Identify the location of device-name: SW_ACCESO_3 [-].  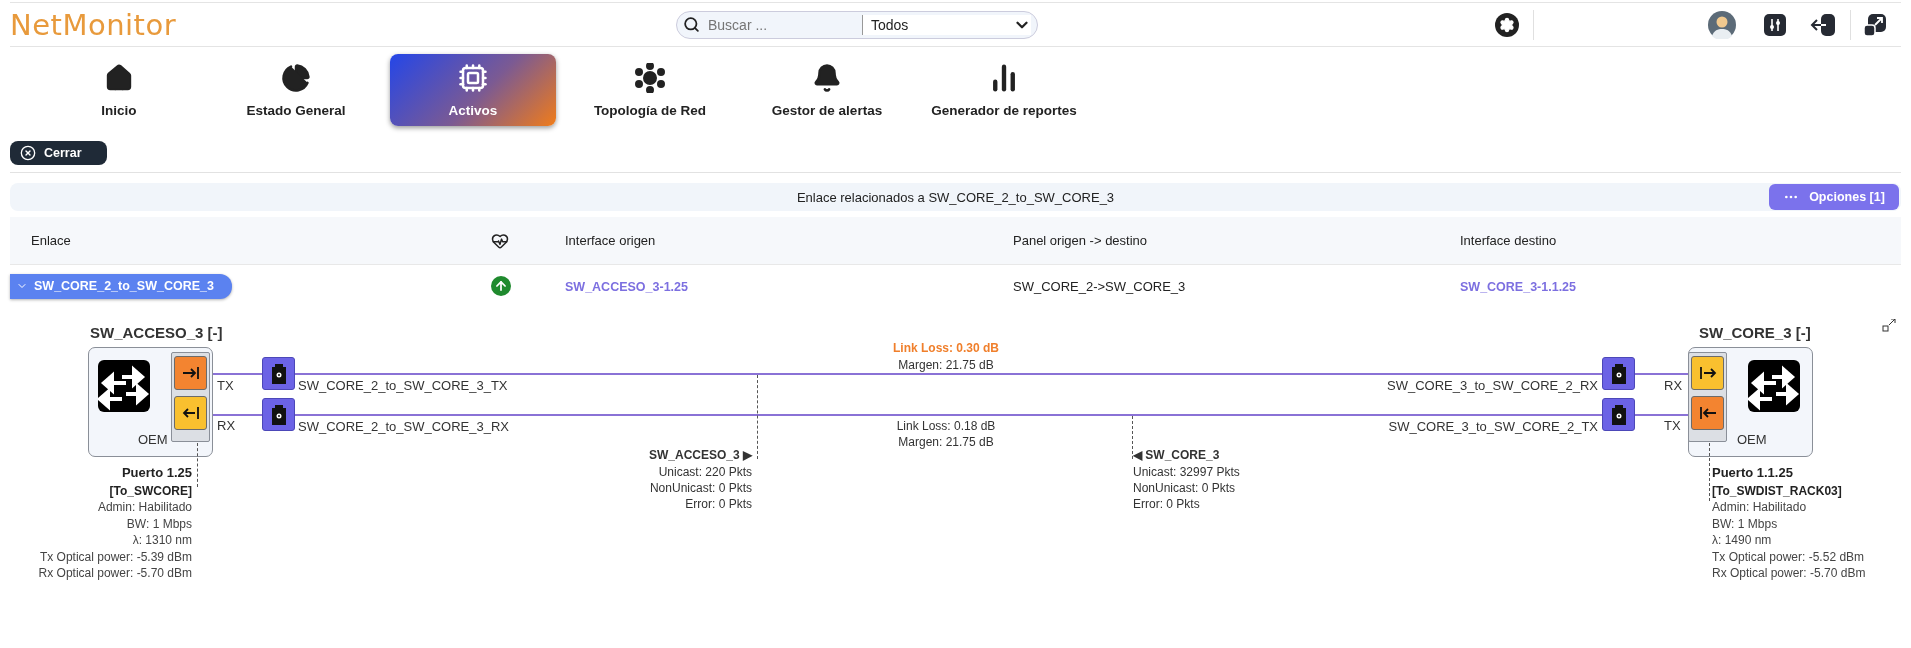
(156, 333).